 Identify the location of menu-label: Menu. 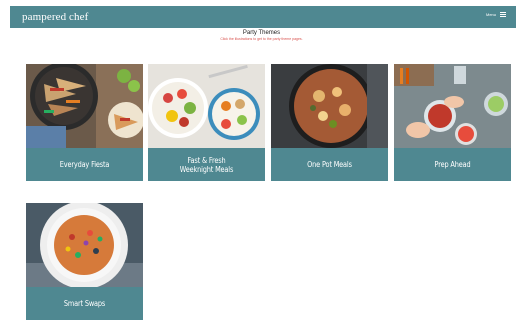
(490, 14).